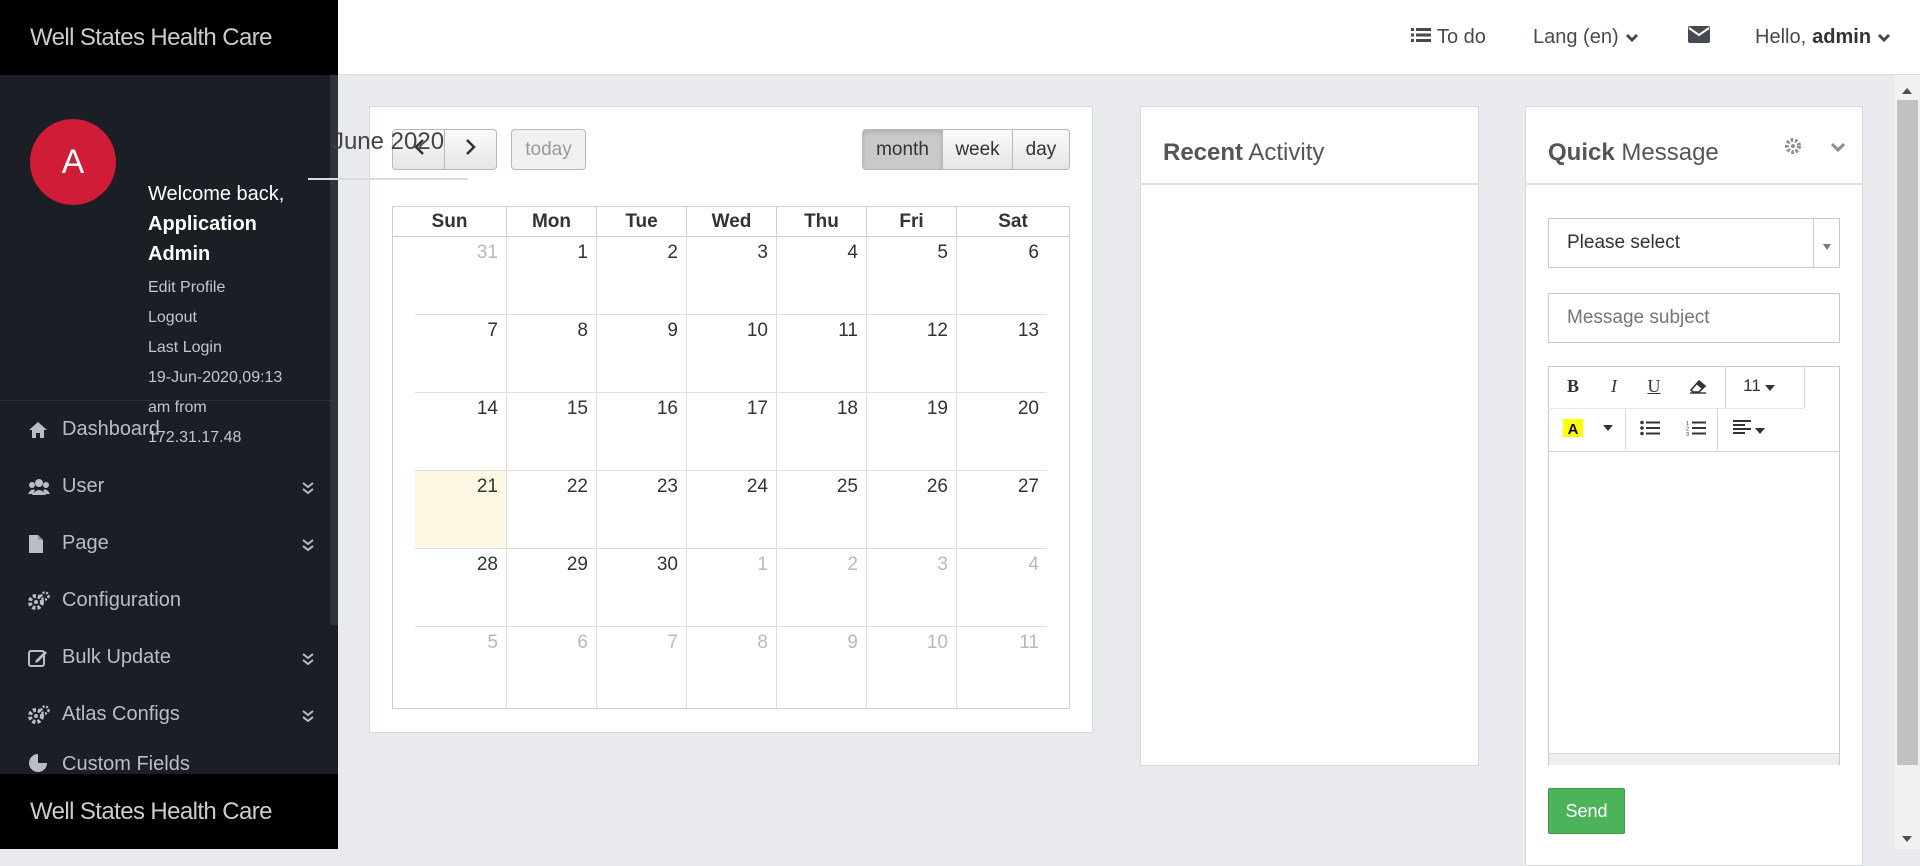  Describe the element at coordinates (116, 657) in the screenshot. I see `sidebar-item-label: Bulk Update` at that location.